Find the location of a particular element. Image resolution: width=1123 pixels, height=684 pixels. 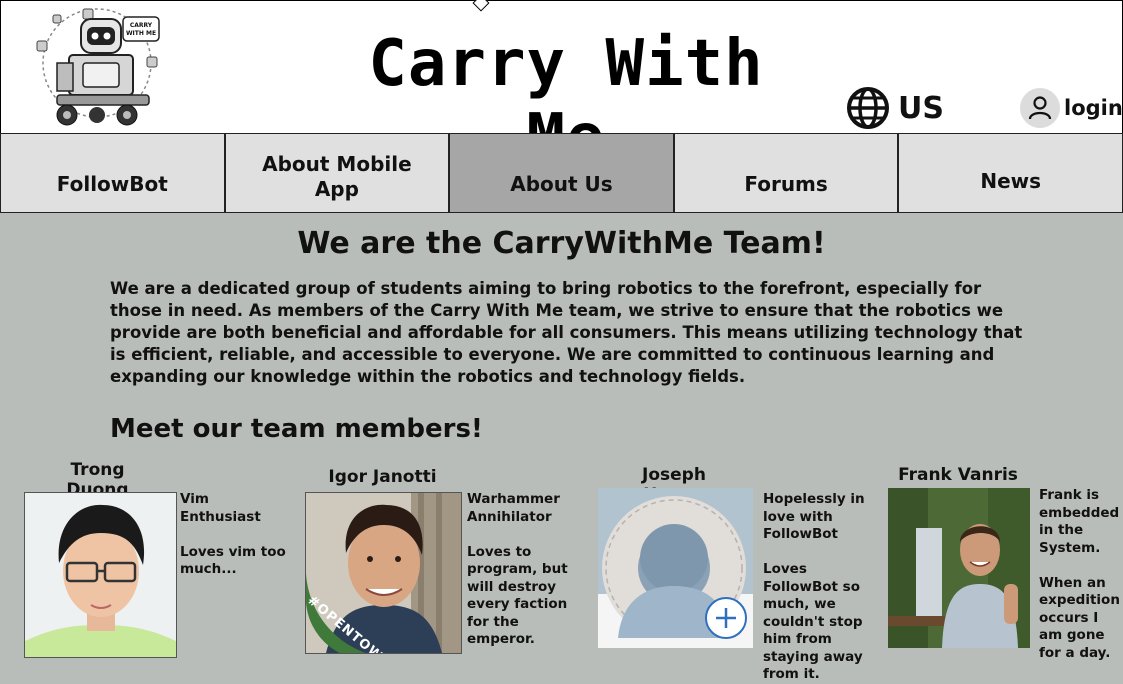

nav-item-forums: Forums is located at coordinates (786, 173).